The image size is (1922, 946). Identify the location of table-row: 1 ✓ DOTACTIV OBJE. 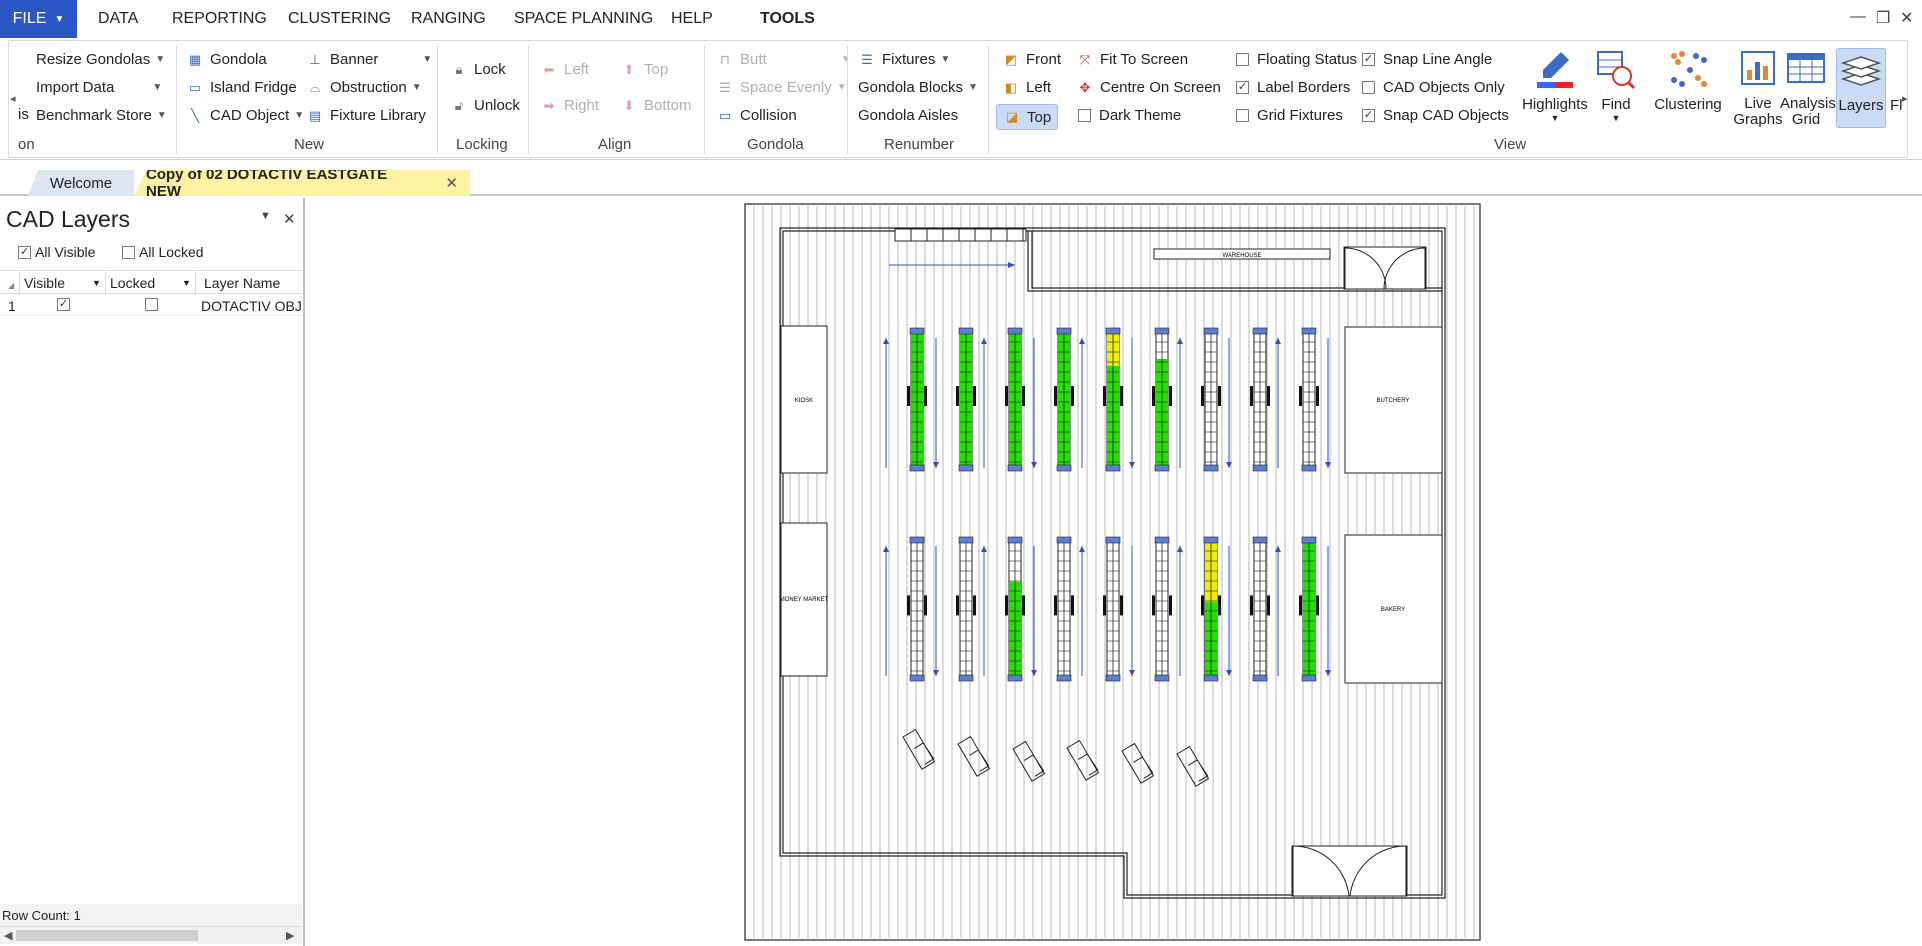
(151, 305).